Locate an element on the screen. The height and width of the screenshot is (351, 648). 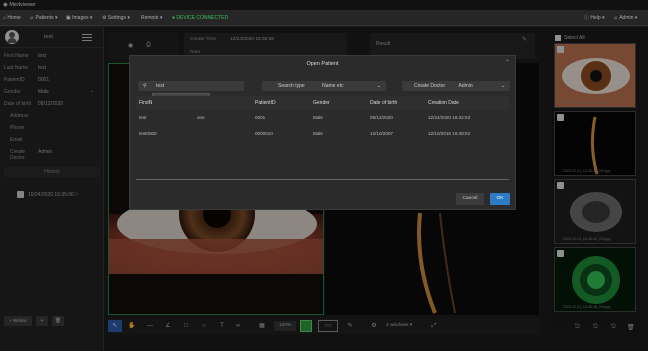
cell-patientid: 0001 is located at coordinates (260, 117).